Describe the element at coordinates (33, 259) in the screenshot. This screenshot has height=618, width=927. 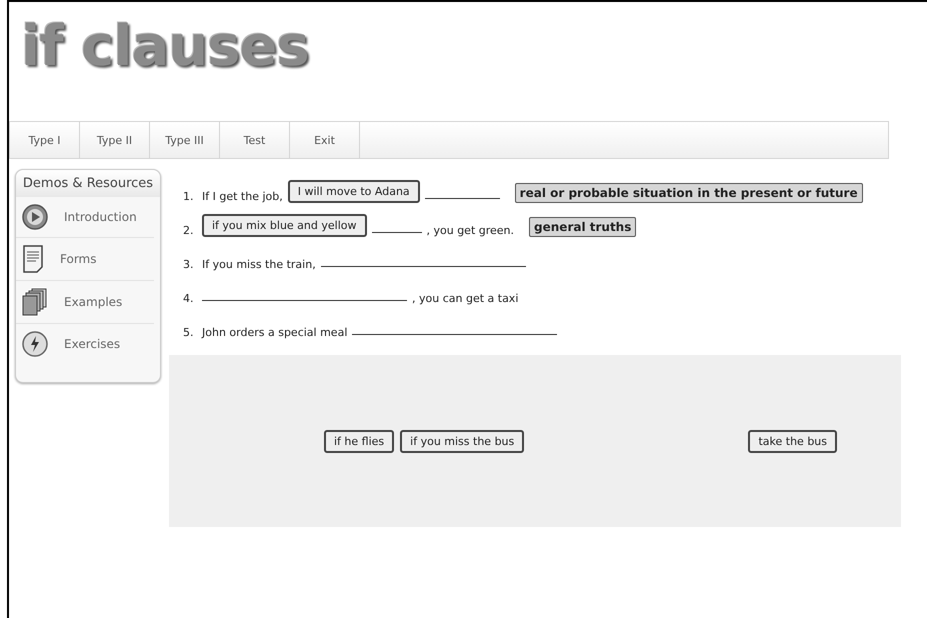
I see `document-icon` at that location.